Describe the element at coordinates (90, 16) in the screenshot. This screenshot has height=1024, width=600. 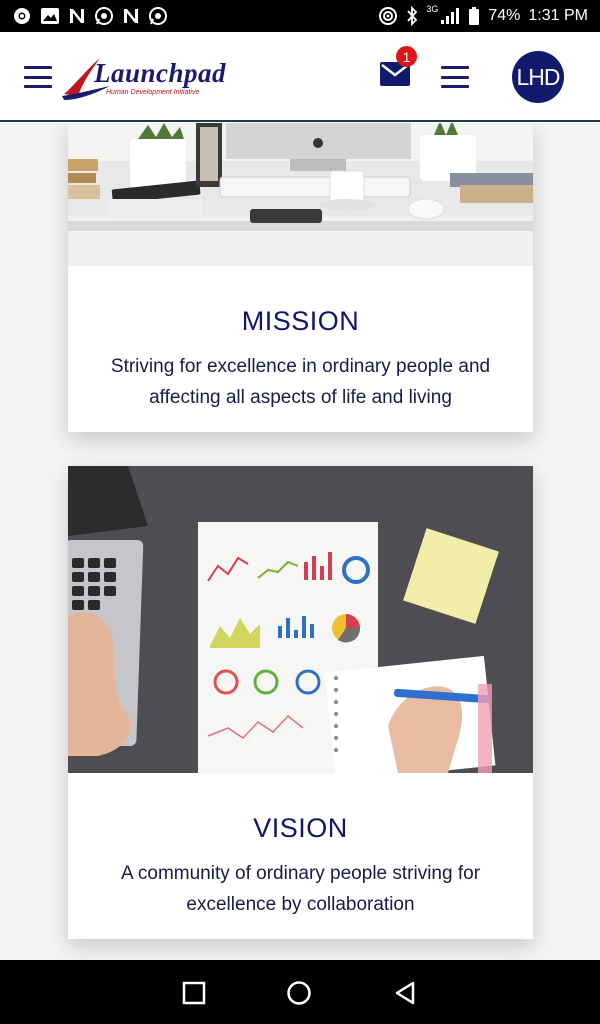
I see `notification-icons` at that location.